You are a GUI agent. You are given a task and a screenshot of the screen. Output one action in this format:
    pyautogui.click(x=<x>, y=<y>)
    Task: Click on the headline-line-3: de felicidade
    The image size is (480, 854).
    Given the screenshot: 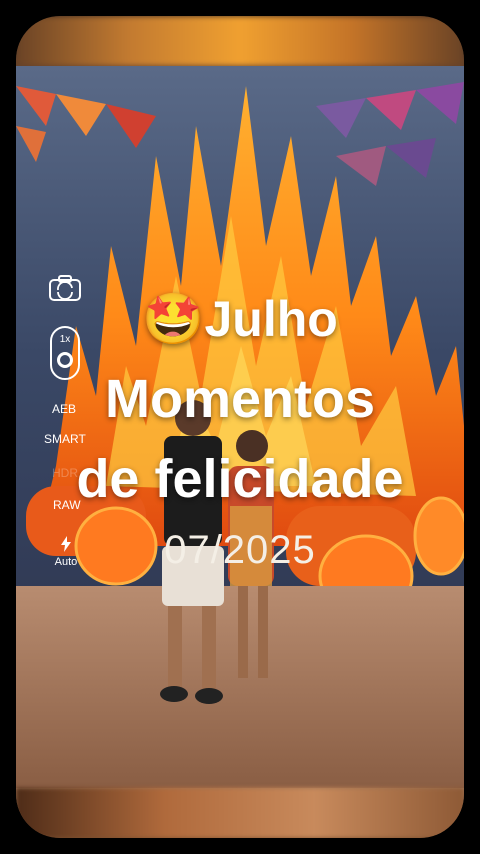 What is the action you would take?
    pyautogui.click(x=240, y=479)
    